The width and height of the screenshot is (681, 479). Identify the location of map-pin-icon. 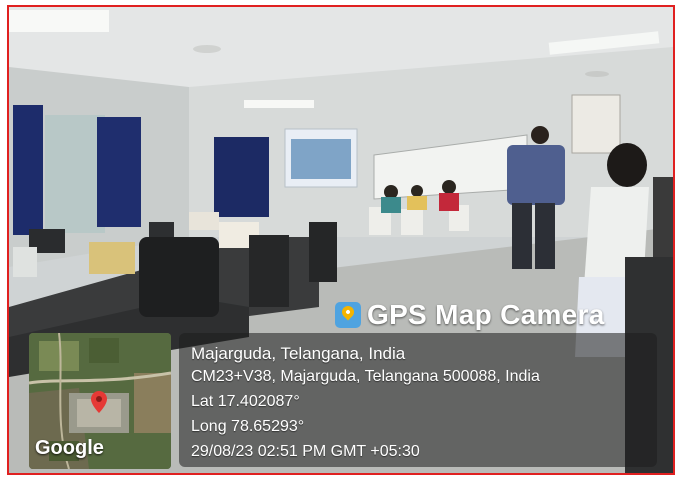
(99, 402).